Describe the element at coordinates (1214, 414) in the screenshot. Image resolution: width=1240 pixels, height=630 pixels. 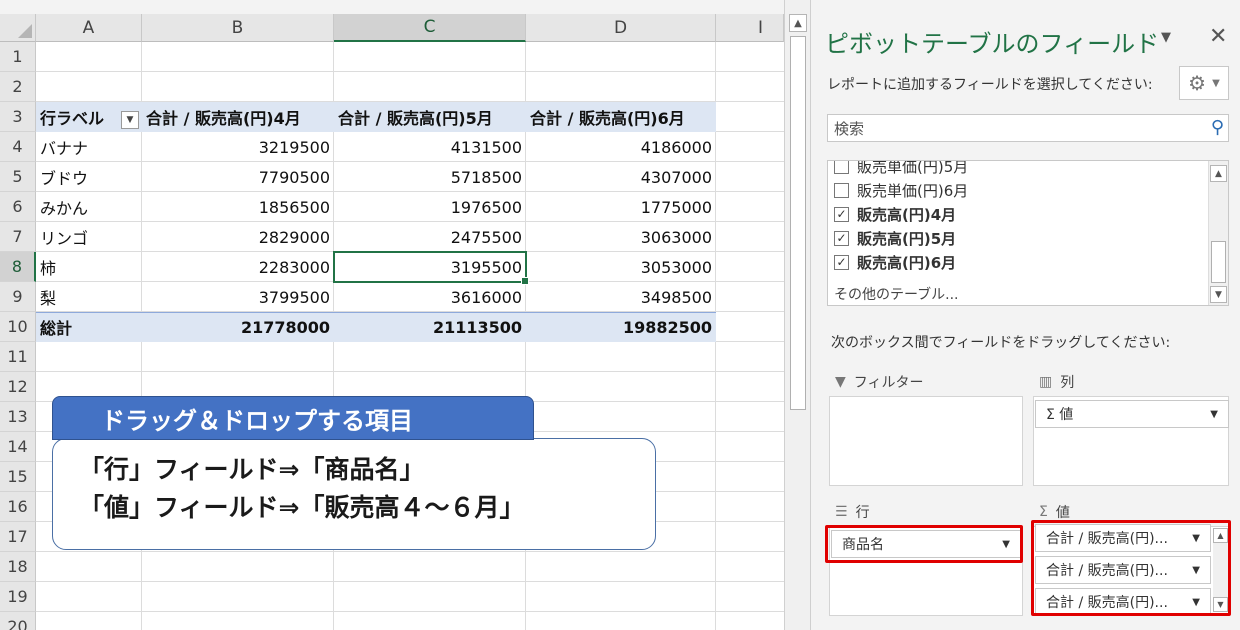
I see `chevron-down-icon: ▼` at that location.